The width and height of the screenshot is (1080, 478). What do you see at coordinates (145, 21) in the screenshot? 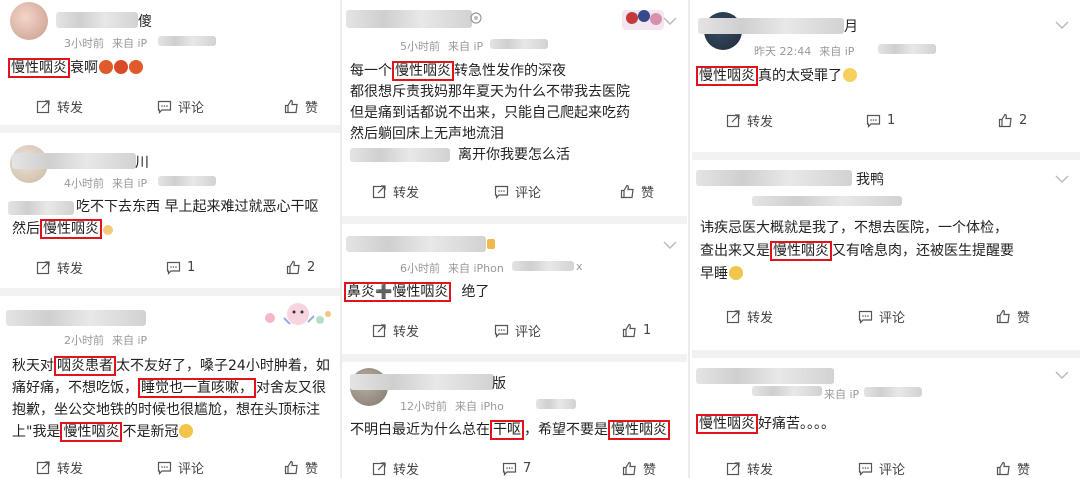
I see `username-fragment: 傻` at bounding box center [145, 21].